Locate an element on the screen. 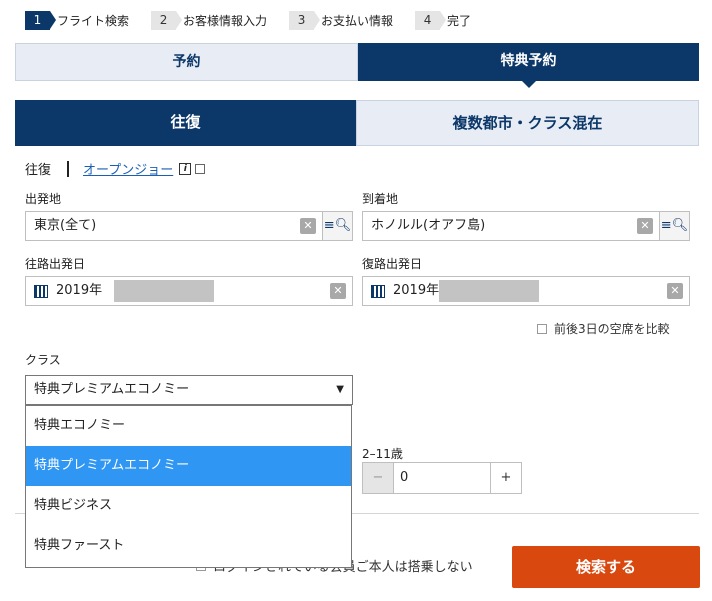 The image size is (712, 601). origin-label: 出発地 is located at coordinates (43, 199).